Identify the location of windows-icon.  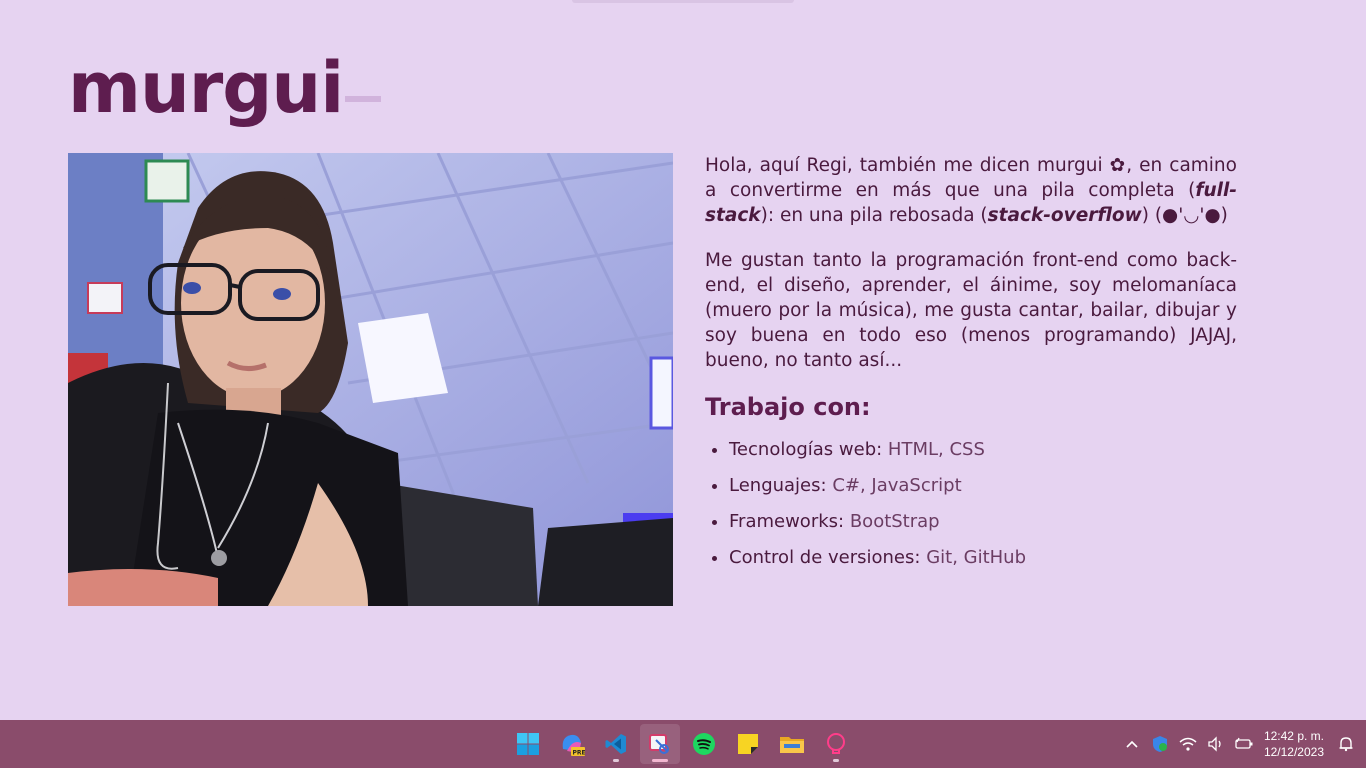
(528, 744).